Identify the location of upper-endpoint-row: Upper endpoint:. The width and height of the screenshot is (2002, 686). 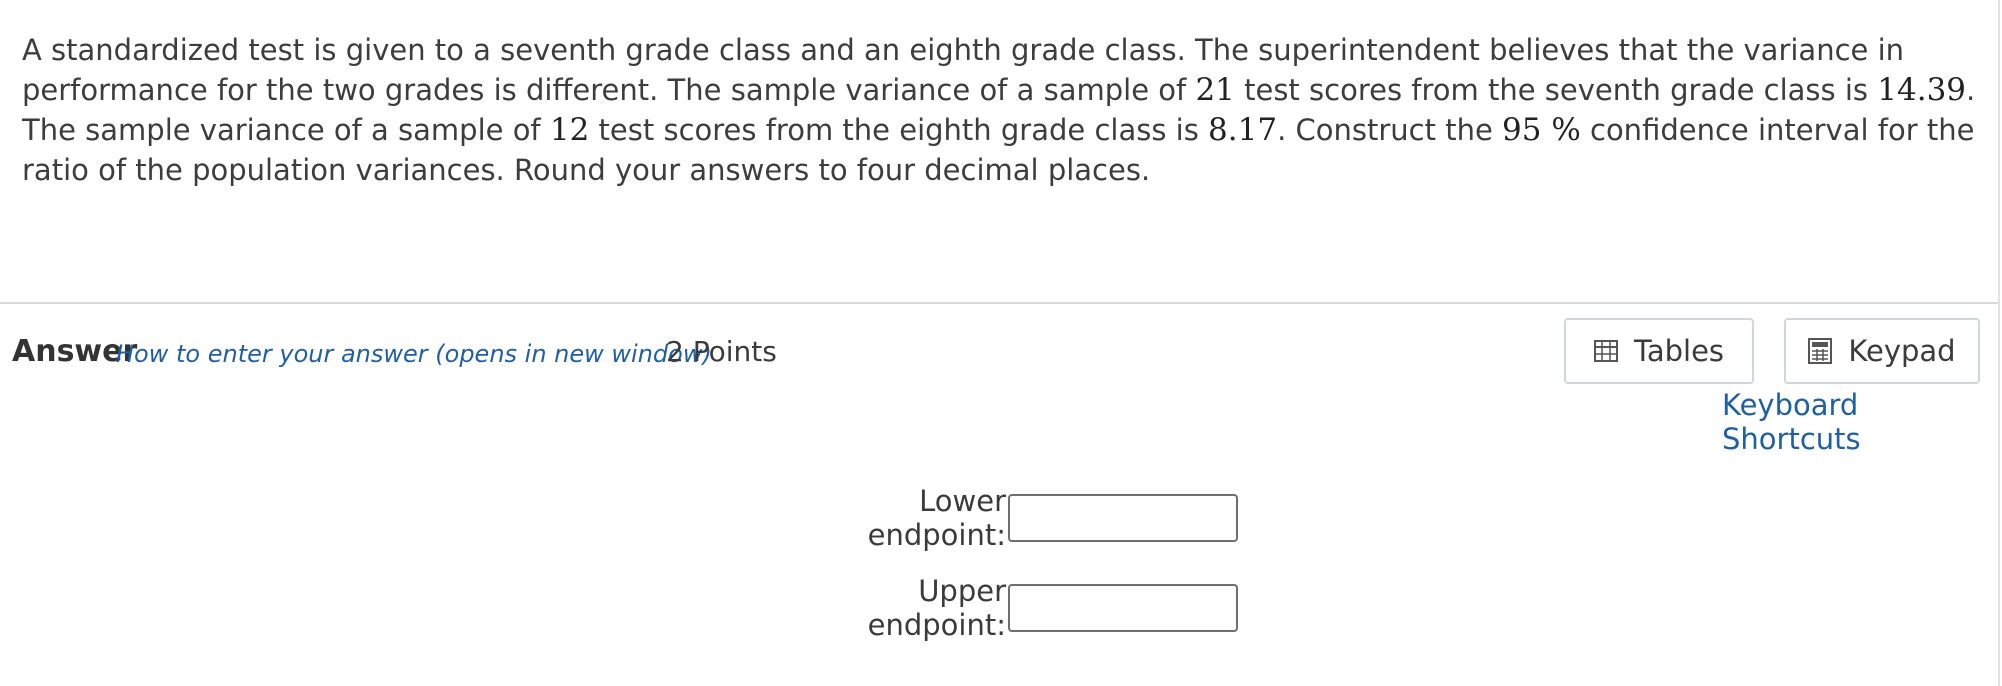
(1009, 608).